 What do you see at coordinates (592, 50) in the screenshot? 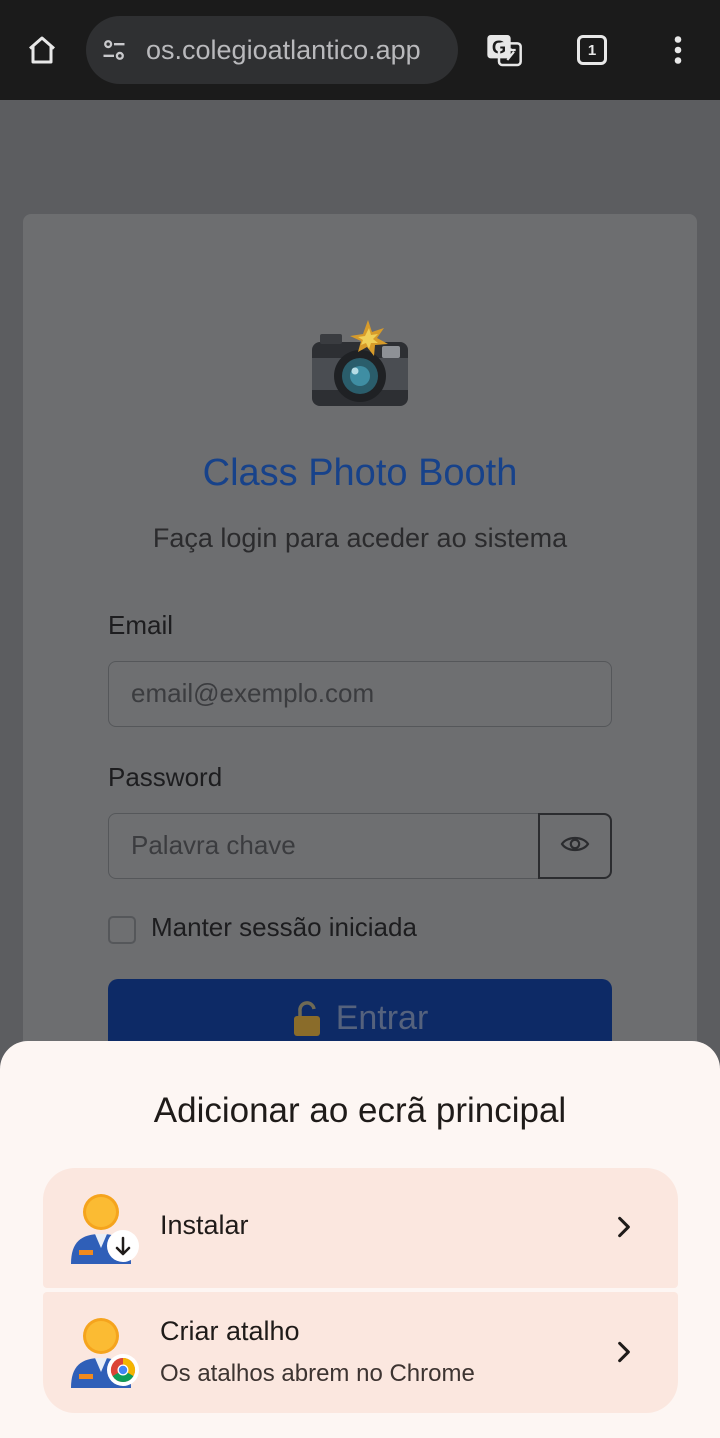
I see `tab-switcher-icon: 1` at bounding box center [592, 50].